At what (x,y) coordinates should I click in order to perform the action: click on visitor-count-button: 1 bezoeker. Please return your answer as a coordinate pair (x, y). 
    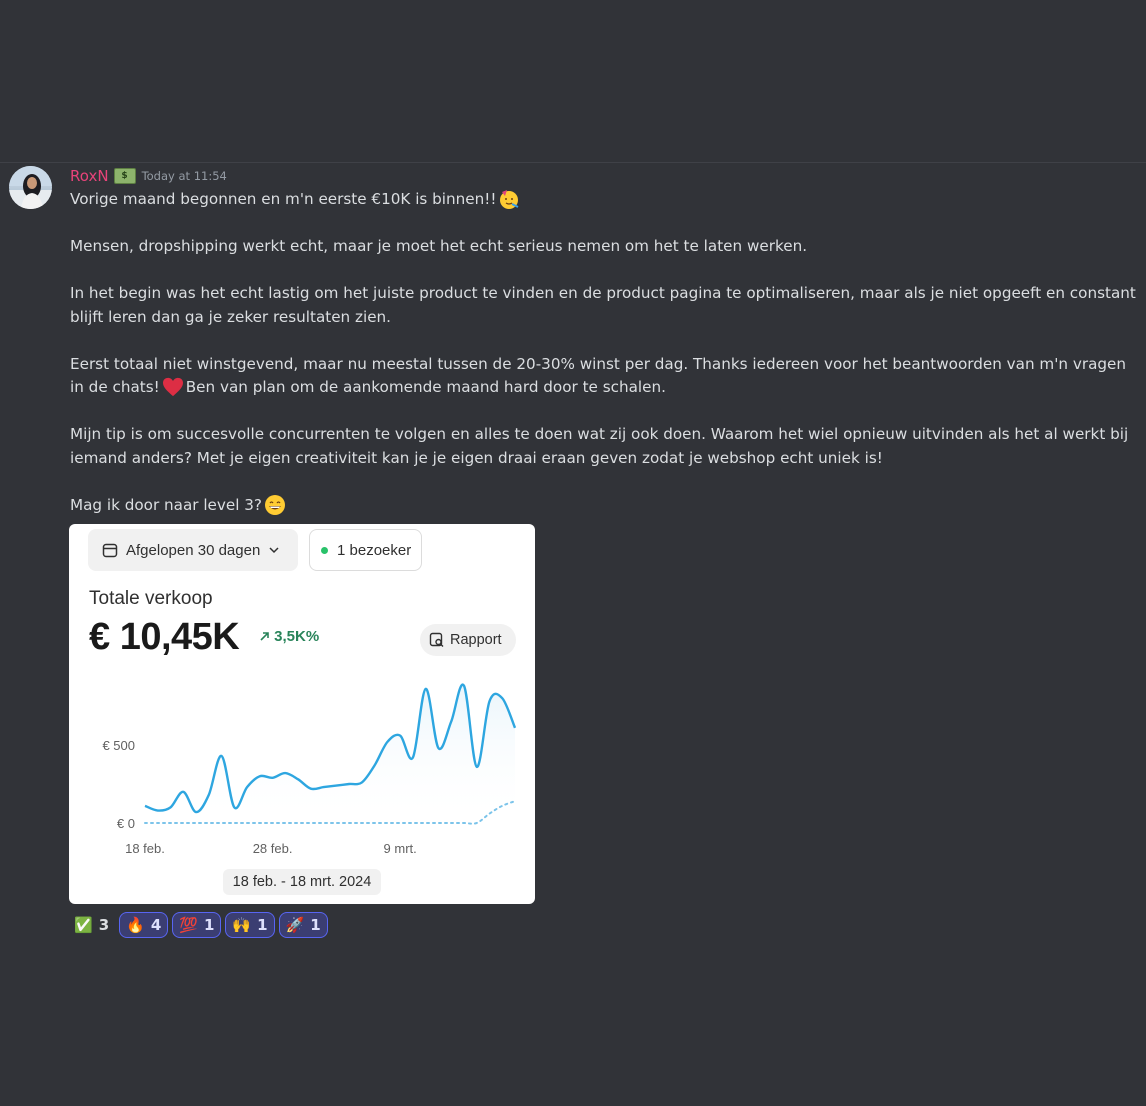
    Looking at the image, I should click on (365, 550).